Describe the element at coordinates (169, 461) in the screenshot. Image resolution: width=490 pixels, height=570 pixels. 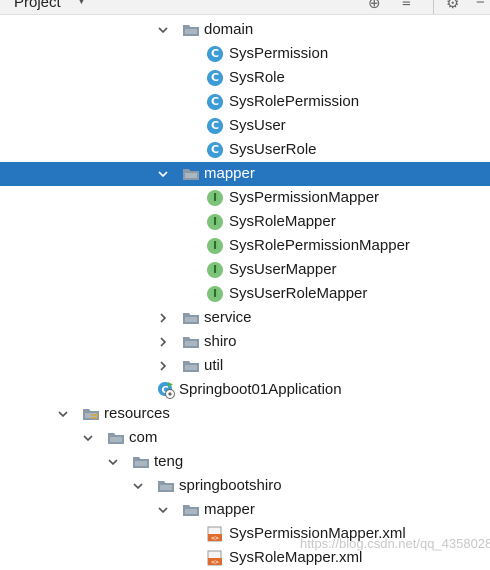
I see `tree-item-label: teng` at that location.